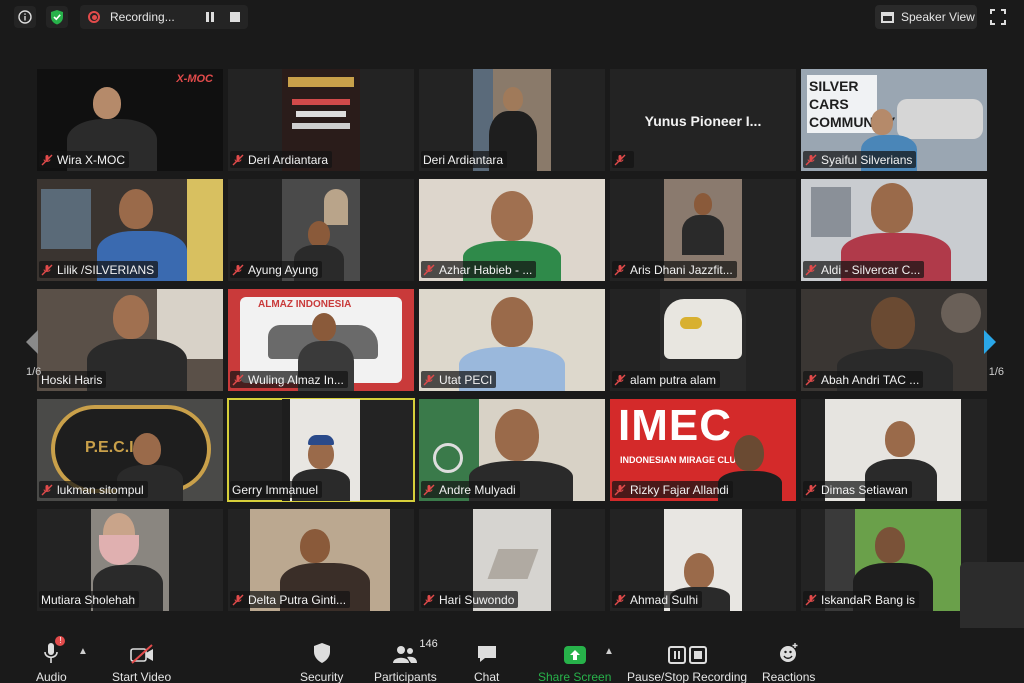  Describe the element at coordinates (321, 230) in the screenshot. I see `participant-tile: Ayung Ayung` at that location.